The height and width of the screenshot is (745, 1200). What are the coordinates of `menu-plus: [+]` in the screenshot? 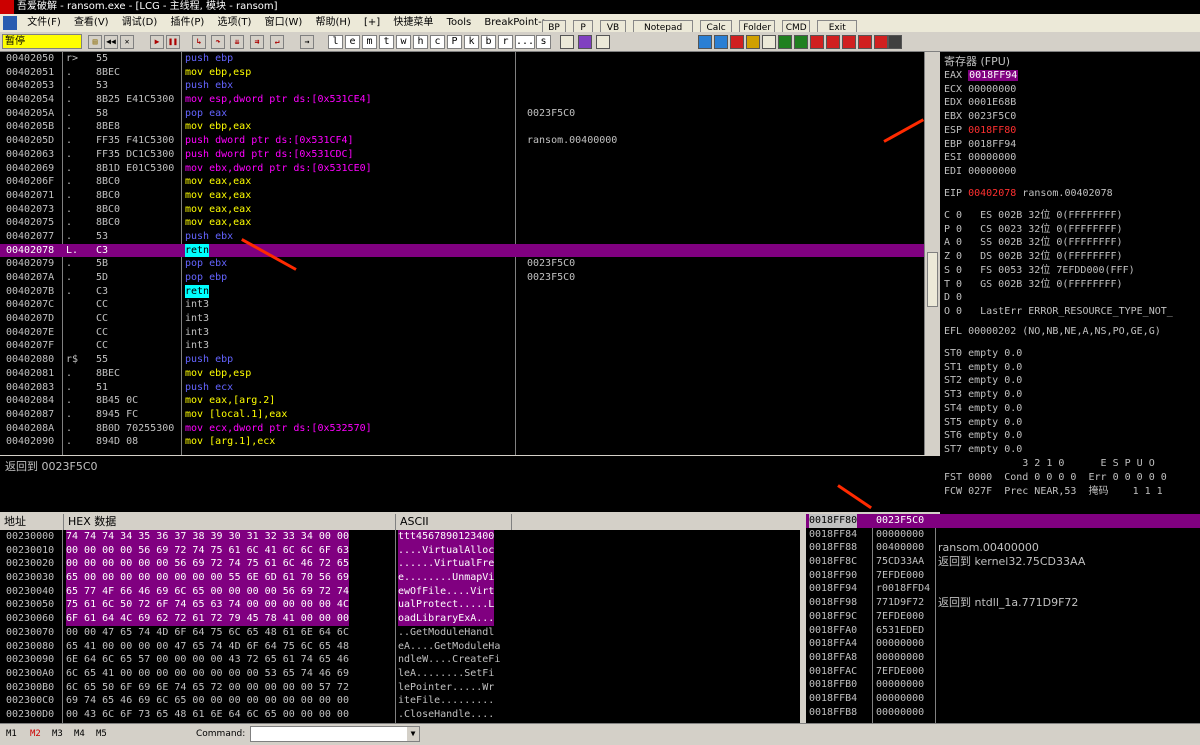 It's located at (372, 23).